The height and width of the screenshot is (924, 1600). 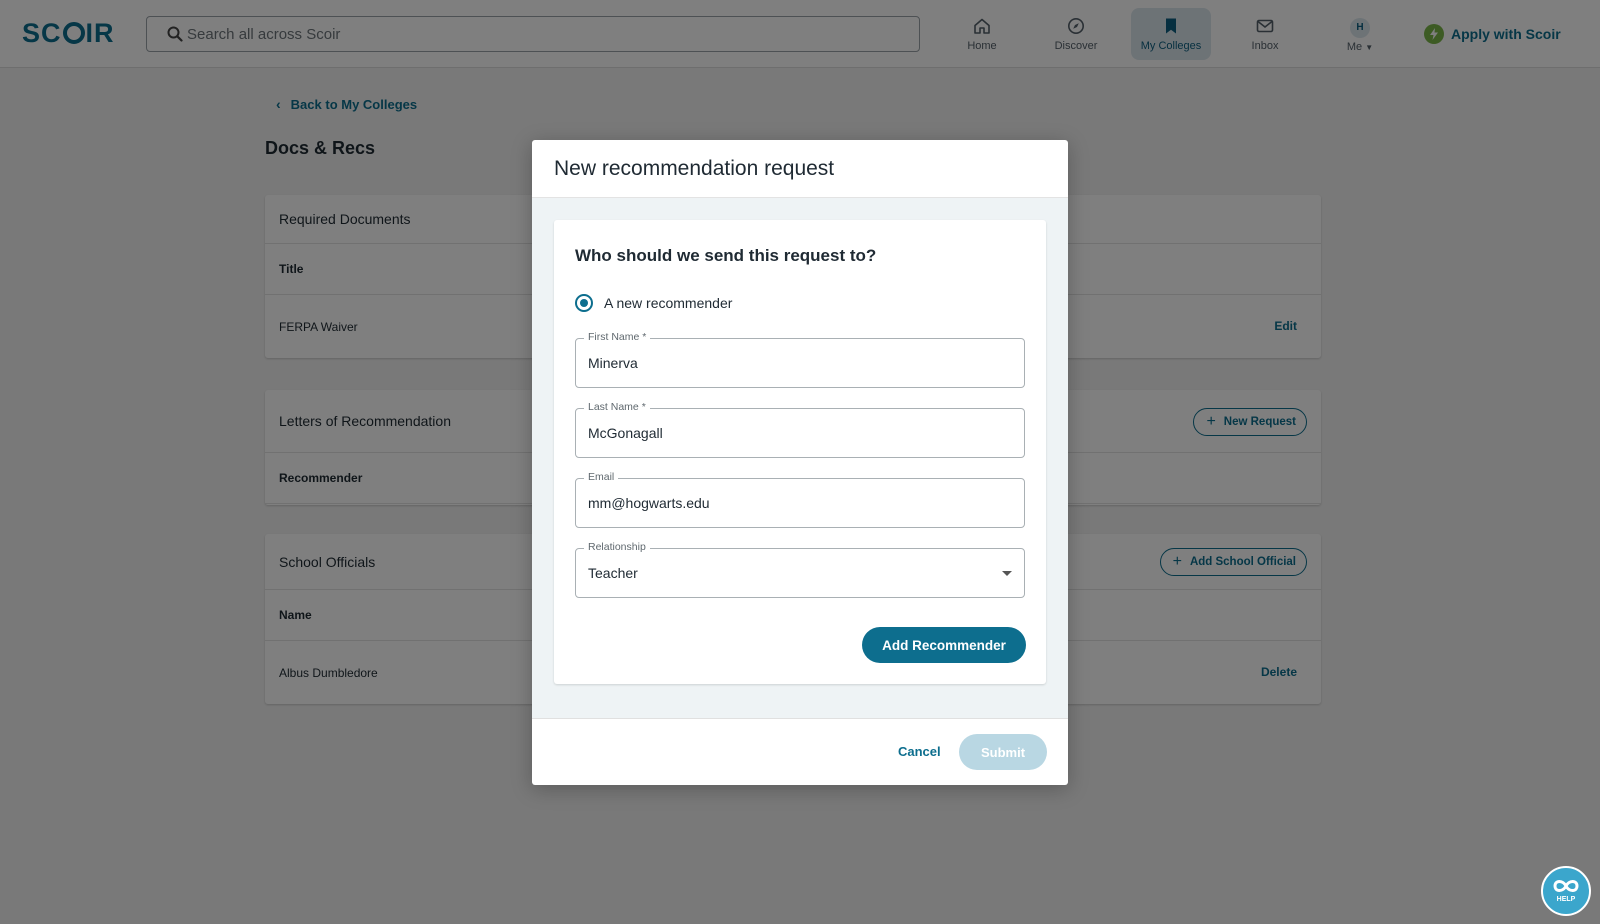 I want to click on first-name-label: First Name *, so click(x=617, y=337).